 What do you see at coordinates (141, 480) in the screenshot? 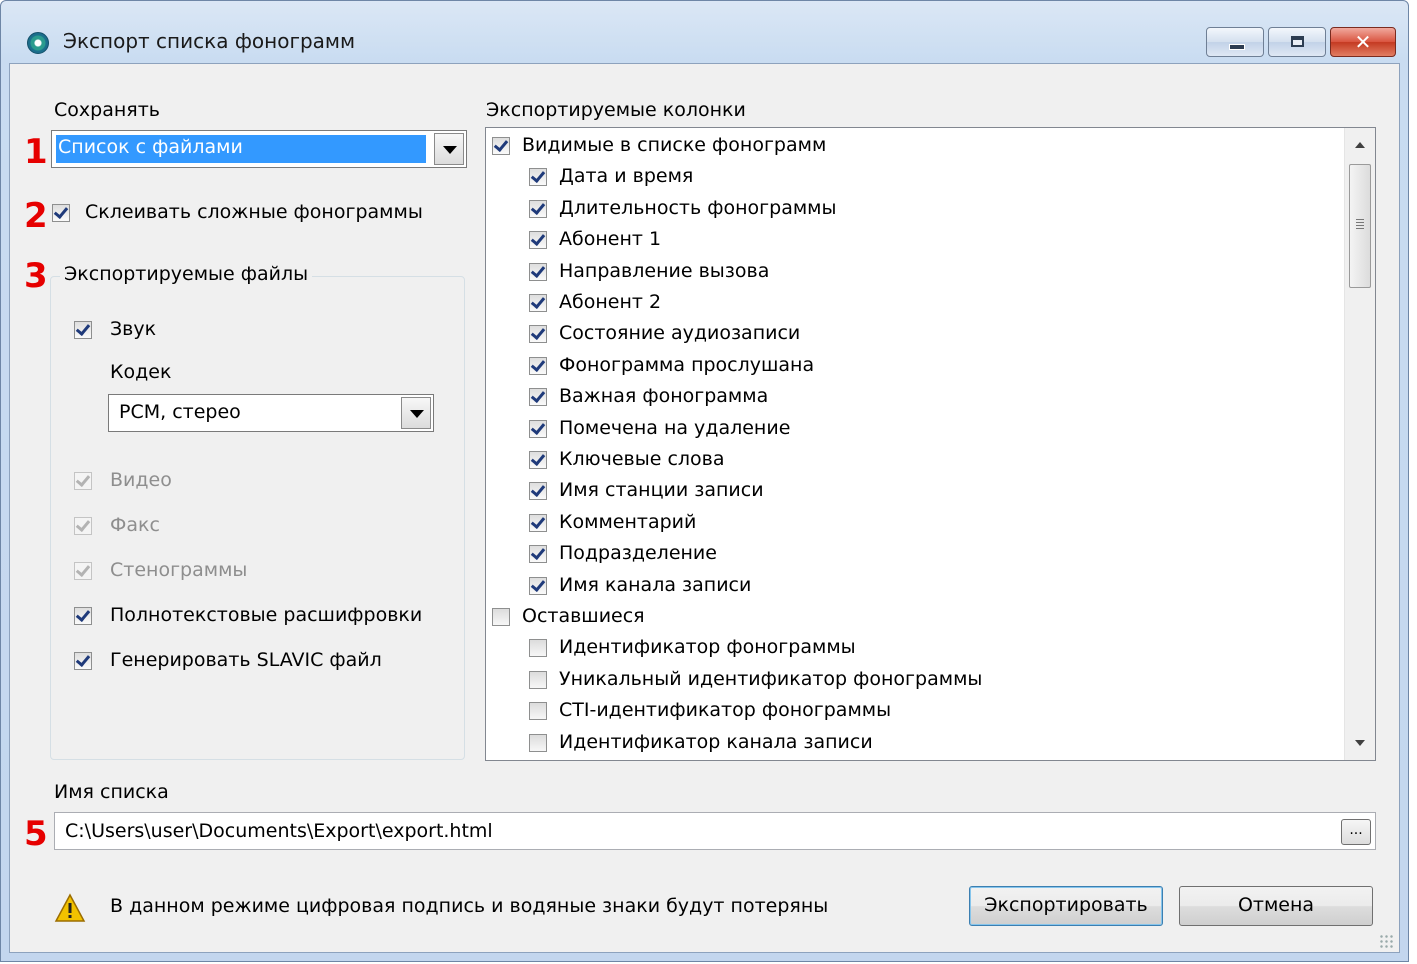
I see `video-label: Видео` at bounding box center [141, 480].